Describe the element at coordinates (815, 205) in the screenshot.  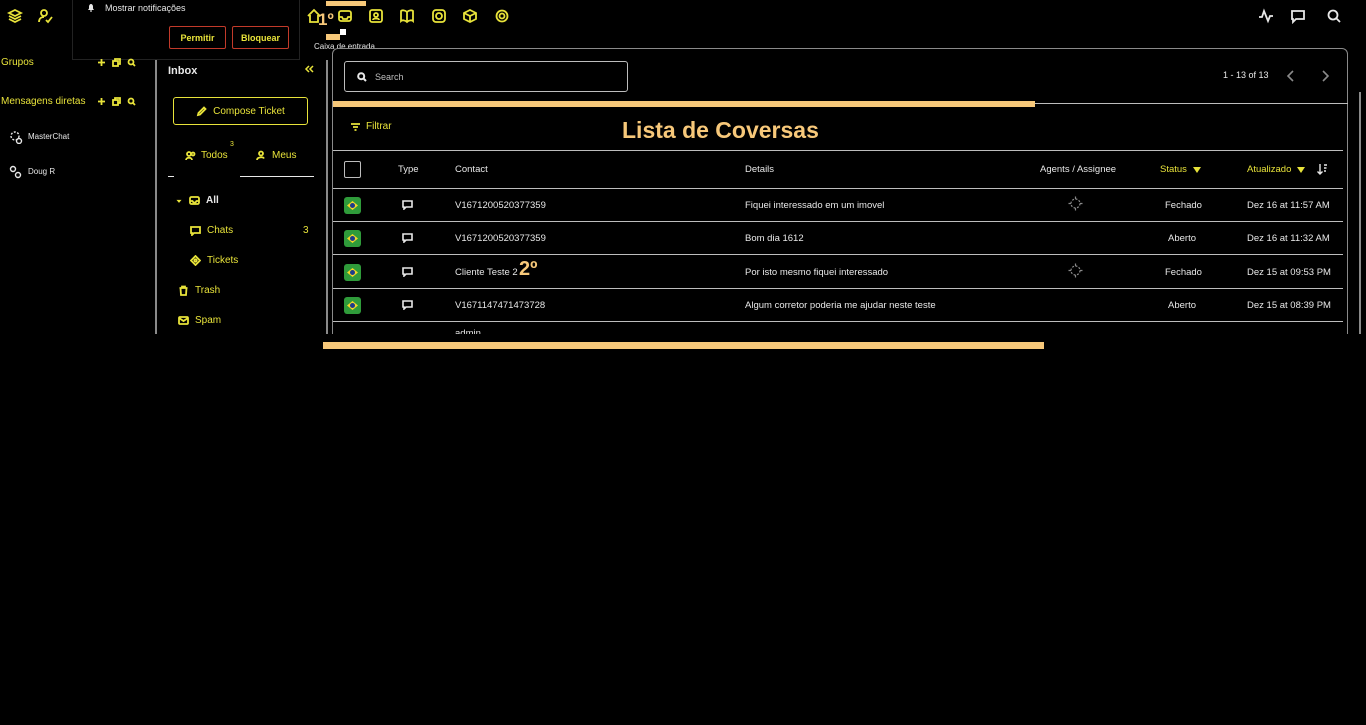
I see `details-cell: Fiquei interessado em um imovel` at that location.